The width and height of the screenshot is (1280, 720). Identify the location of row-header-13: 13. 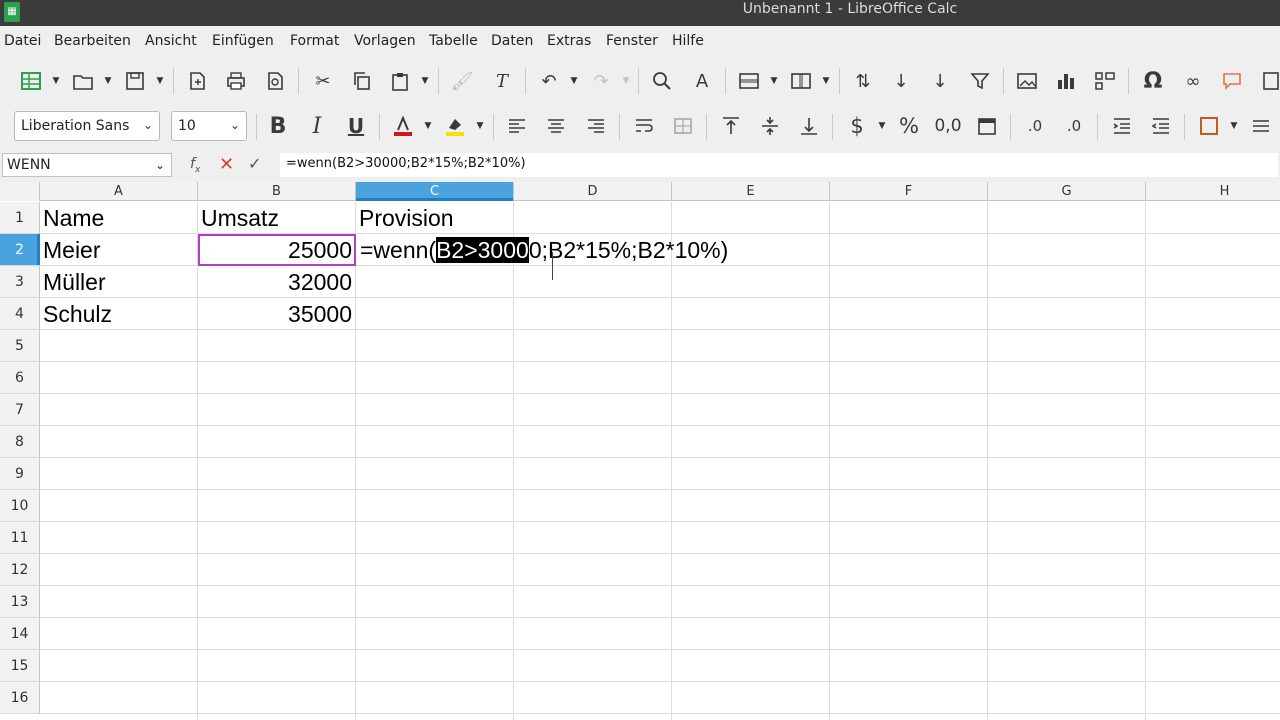
(20, 602).